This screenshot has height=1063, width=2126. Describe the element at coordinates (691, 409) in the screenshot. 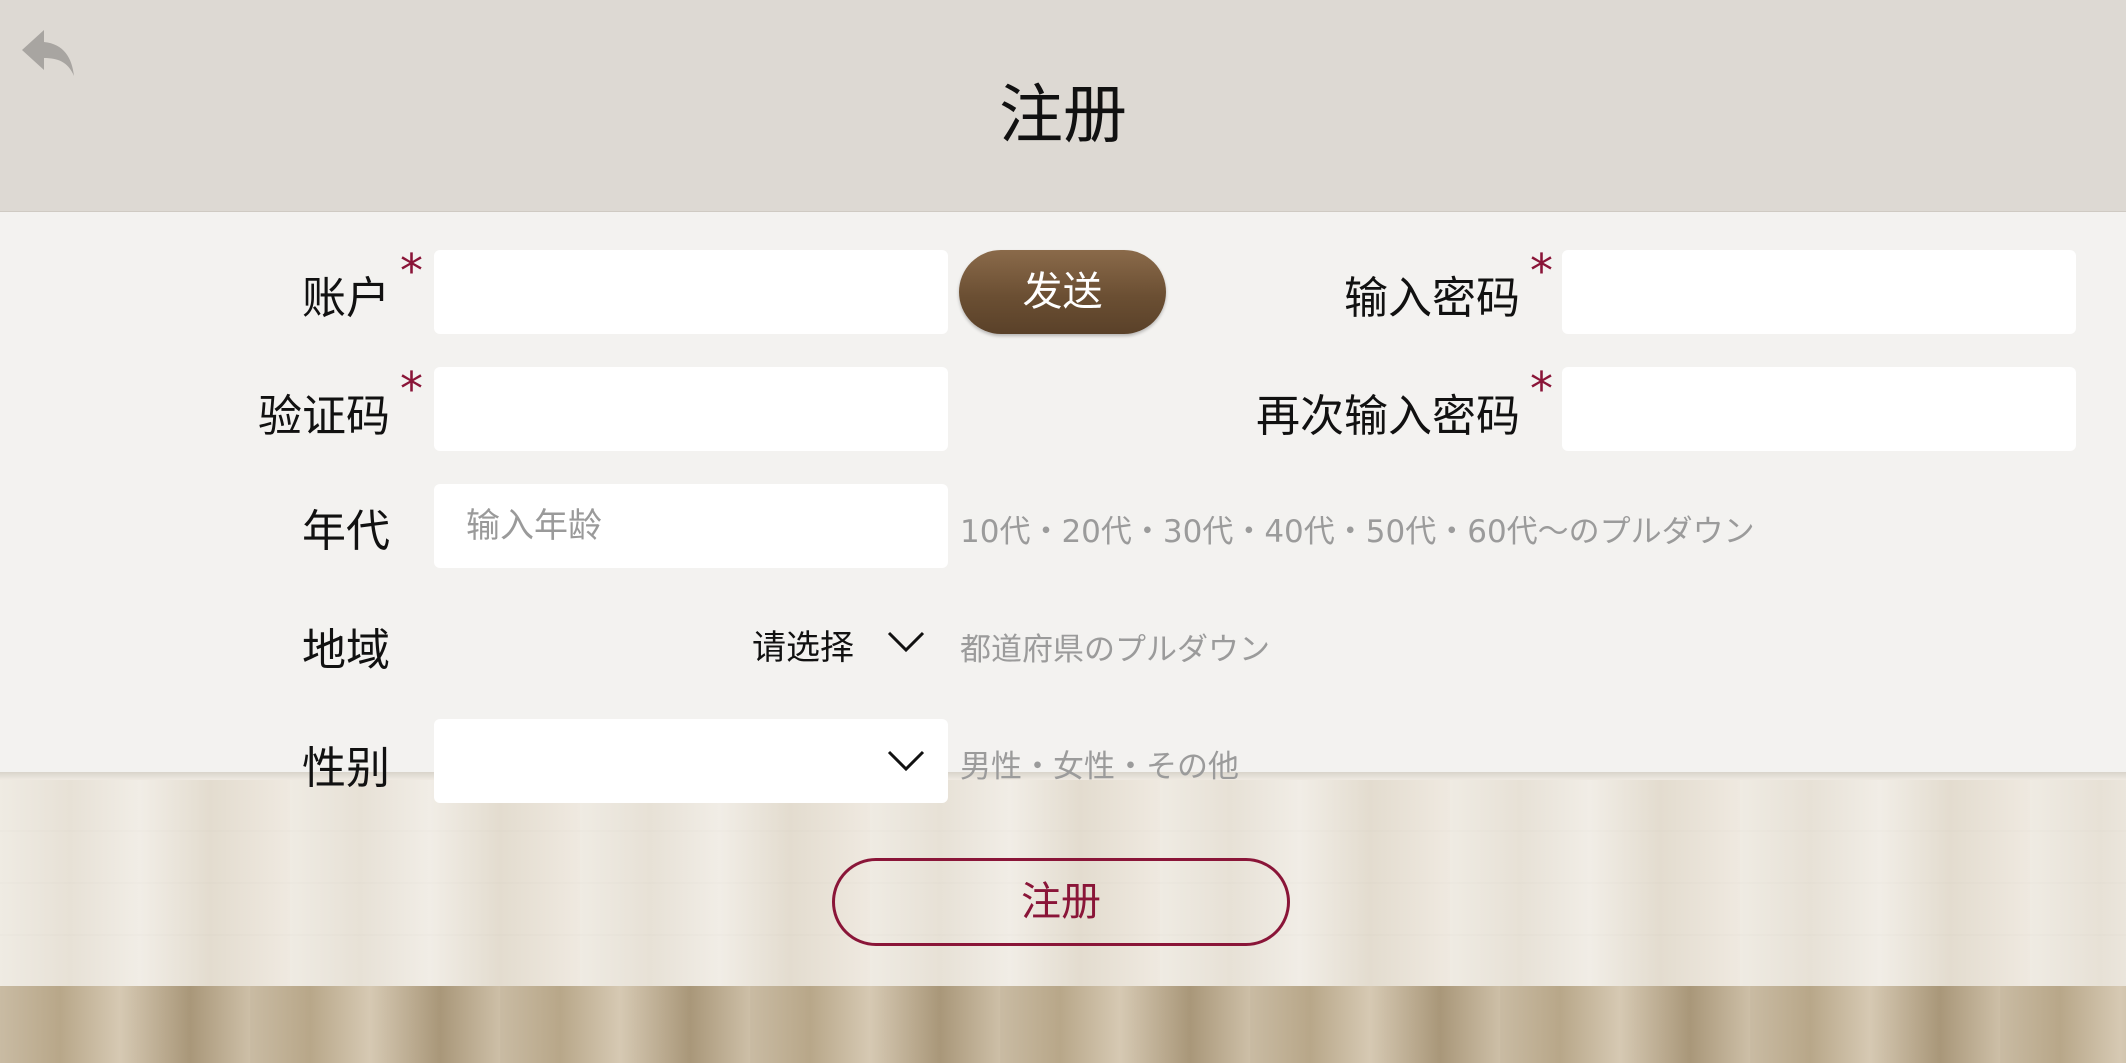

I see `verification-code-input` at that location.